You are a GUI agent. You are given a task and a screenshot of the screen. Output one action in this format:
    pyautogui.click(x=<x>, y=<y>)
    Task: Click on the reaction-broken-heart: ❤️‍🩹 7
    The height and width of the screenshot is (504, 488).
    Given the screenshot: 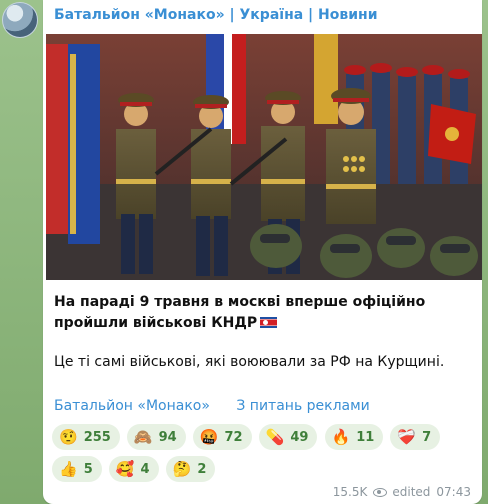 What is the action you would take?
    pyautogui.click(x=415, y=437)
    